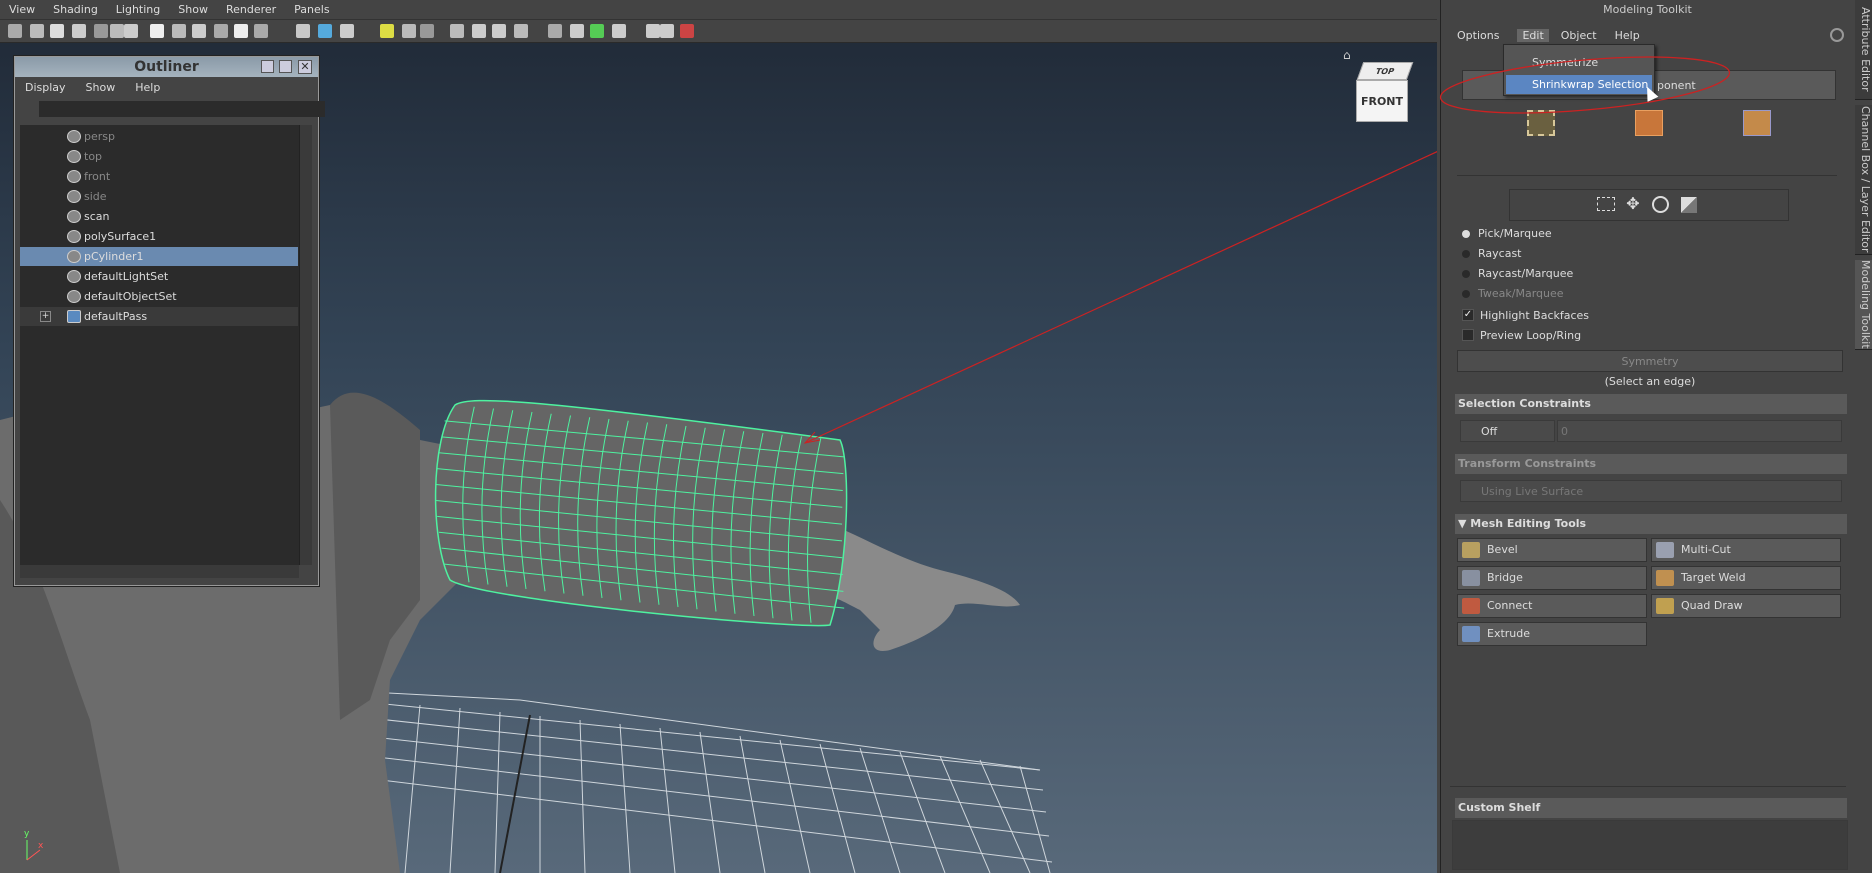 The height and width of the screenshot is (873, 1872). What do you see at coordinates (193, 9) in the screenshot?
I see `menu-show: Show` at bounding box center [193, 9].